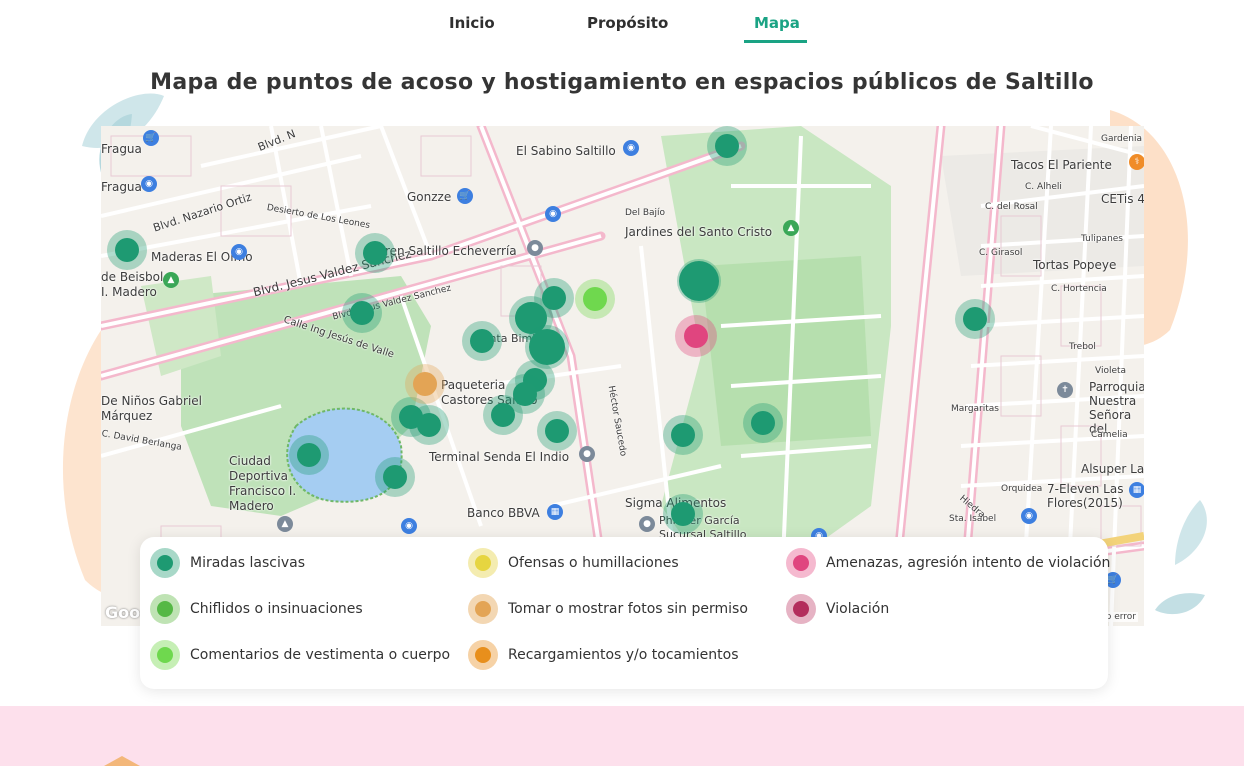  Describe the element at coordinates (122, 761) in the screenshot. I see `decorative-shape-icon` at that location.